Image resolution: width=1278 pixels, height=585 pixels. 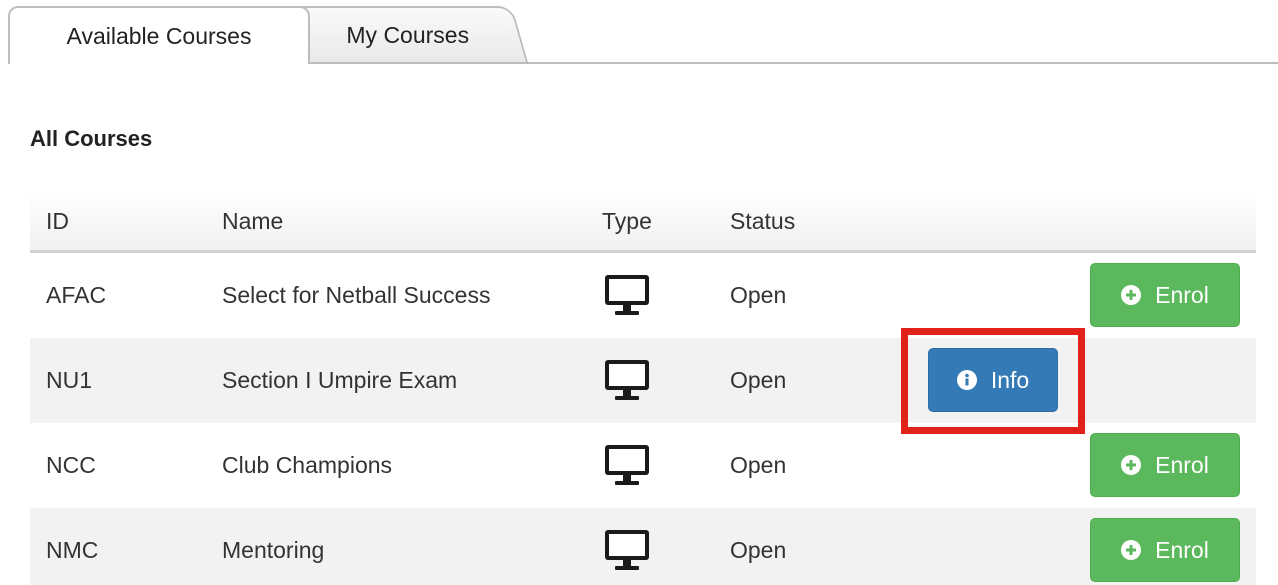 What do you see at coordinates (639, 33) in the screenshot?
I see `tab-bar: Available Courses My Courses` at bounding box center [639, 33].